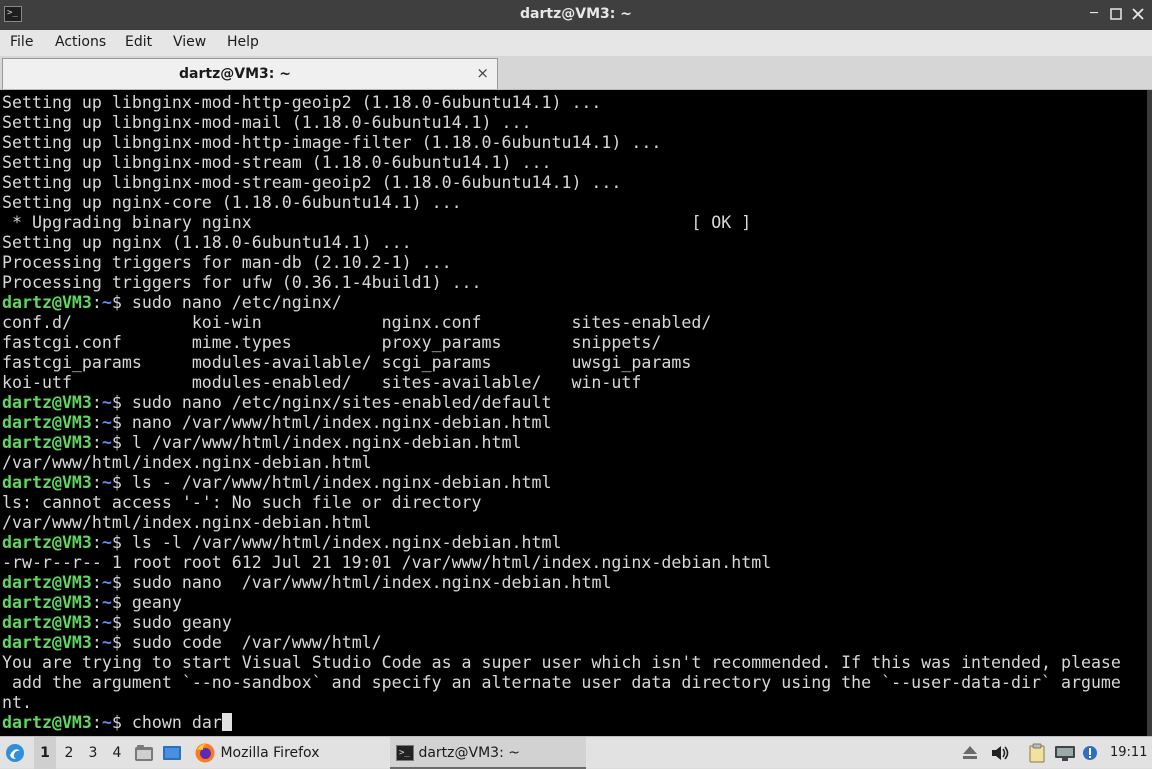 This screenshot has height=769, width=1152. I want to click on eject-icon, so click(971, 753).